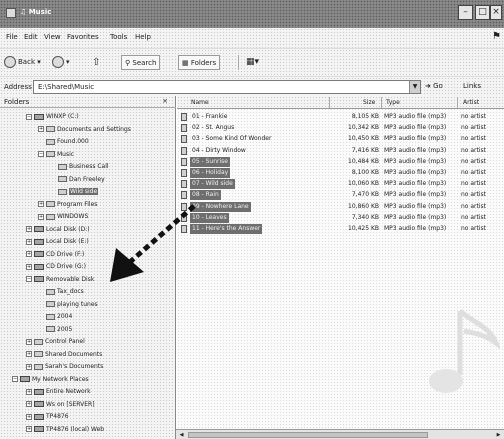 The image size is (504, 439). Describe the element at coordinates (56, 155) in the screenshot. I see `tree-item: − Music` at that location.